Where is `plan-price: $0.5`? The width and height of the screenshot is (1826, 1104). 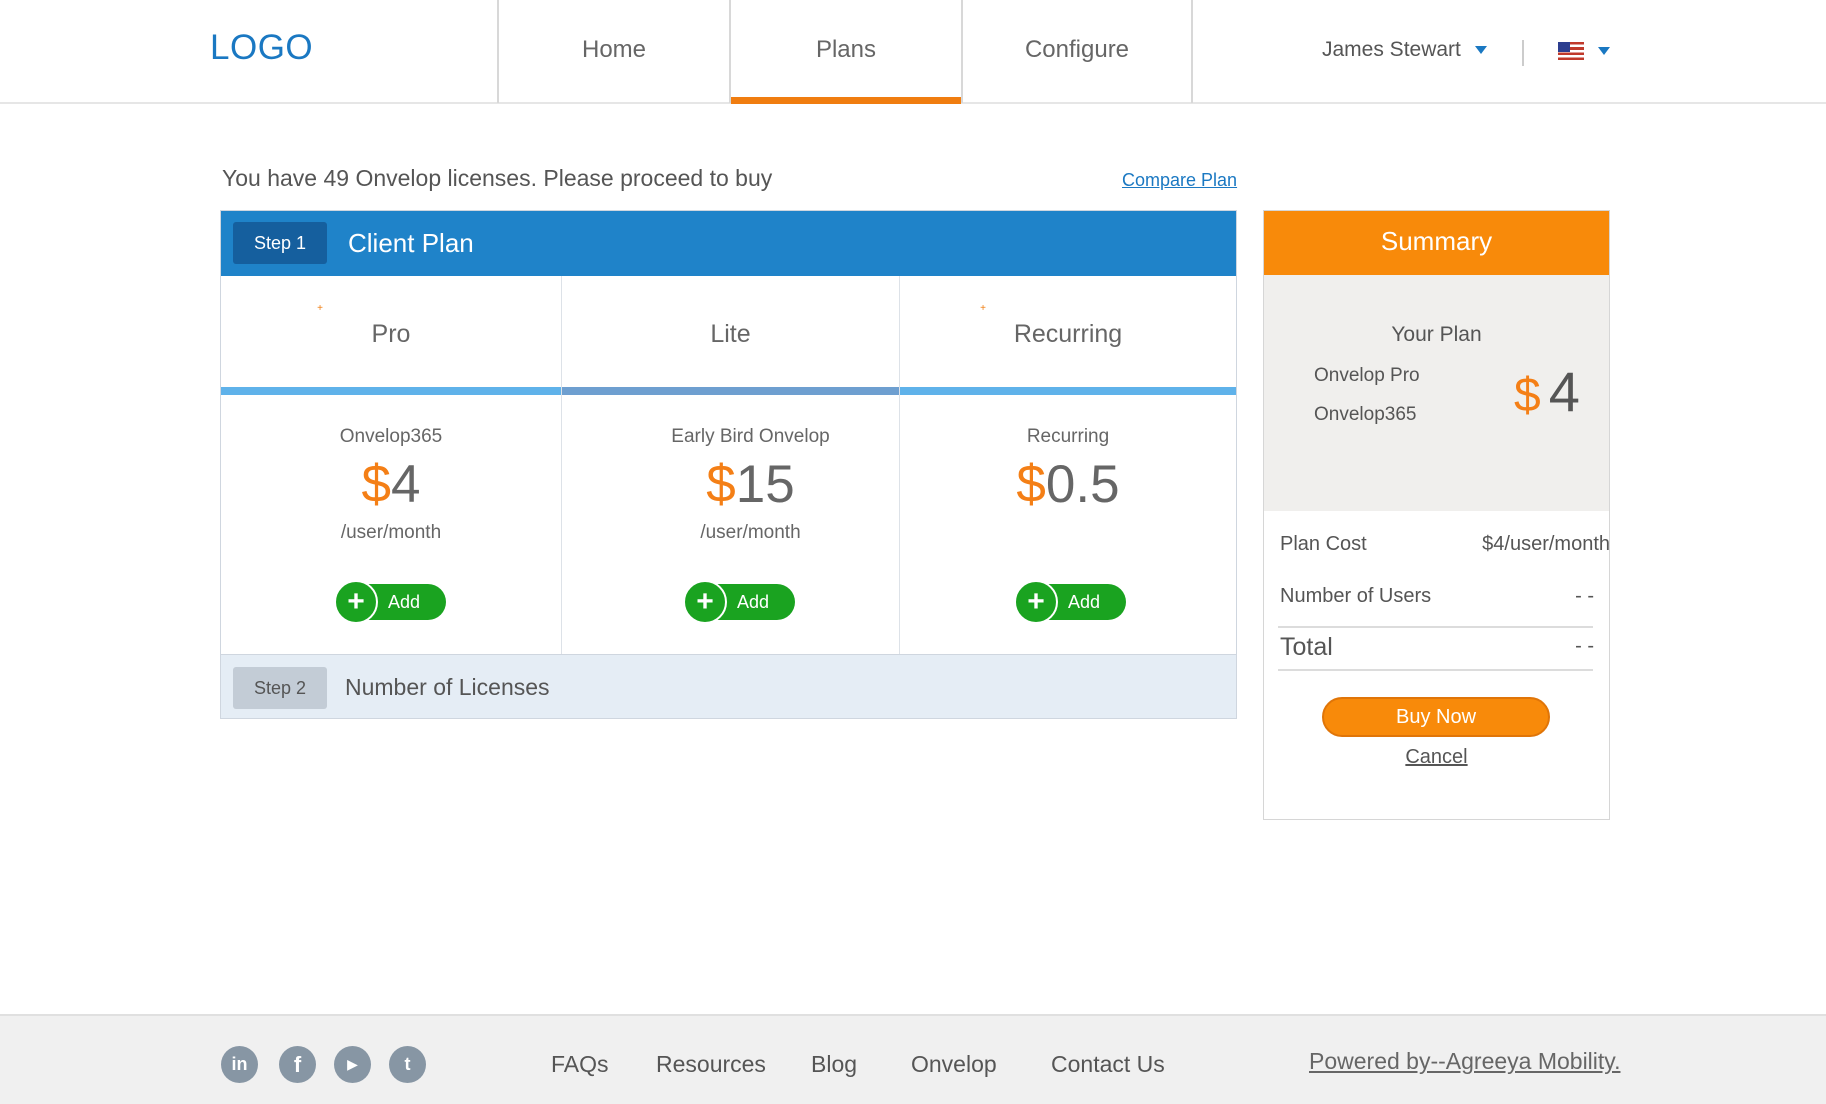
plan-price: $0.5 is located at coordinates (1068, 484).